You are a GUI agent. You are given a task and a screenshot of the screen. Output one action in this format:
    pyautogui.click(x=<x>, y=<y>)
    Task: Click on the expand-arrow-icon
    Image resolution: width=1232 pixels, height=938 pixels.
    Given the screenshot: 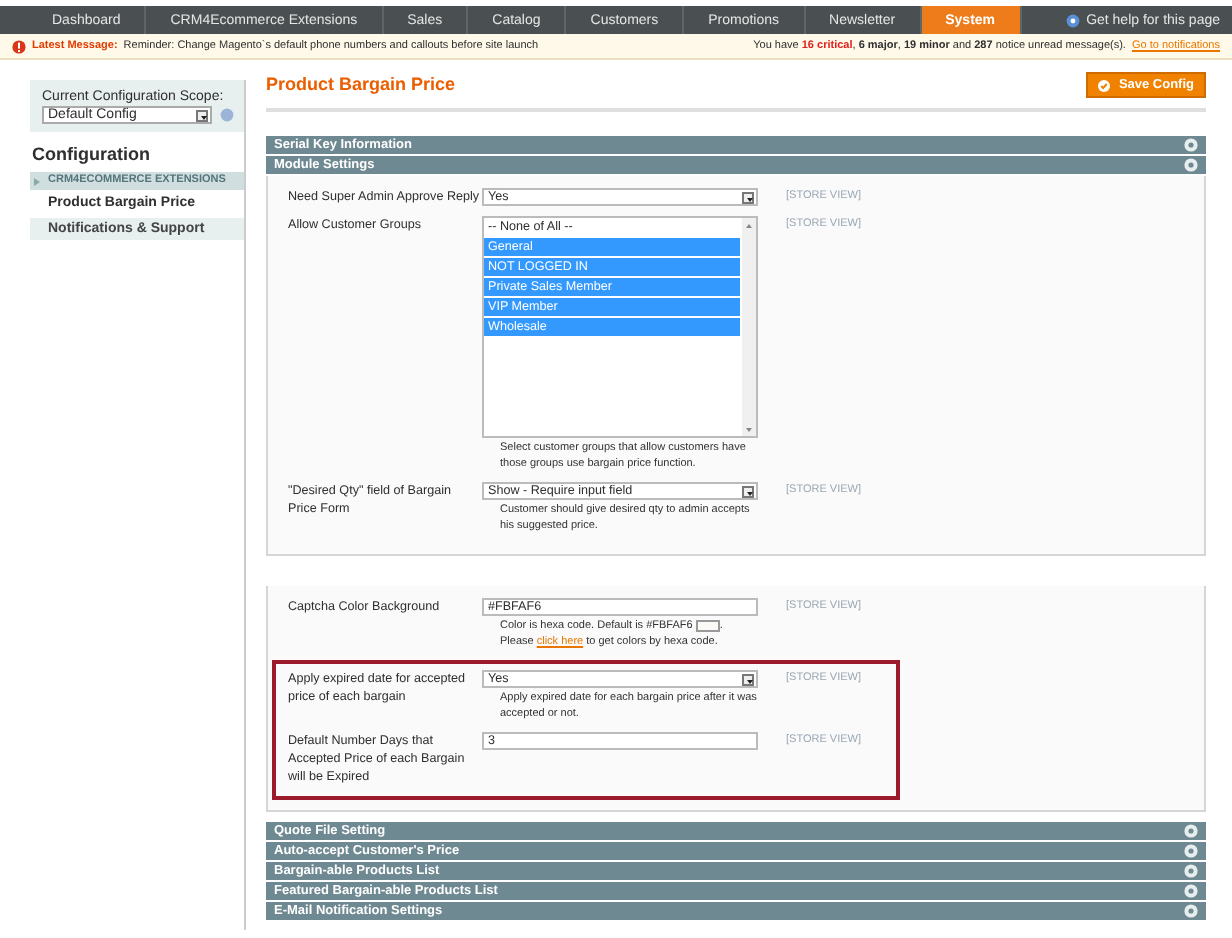 What is the action you would take?
    pyautogui.click(x=37, y=181)
    